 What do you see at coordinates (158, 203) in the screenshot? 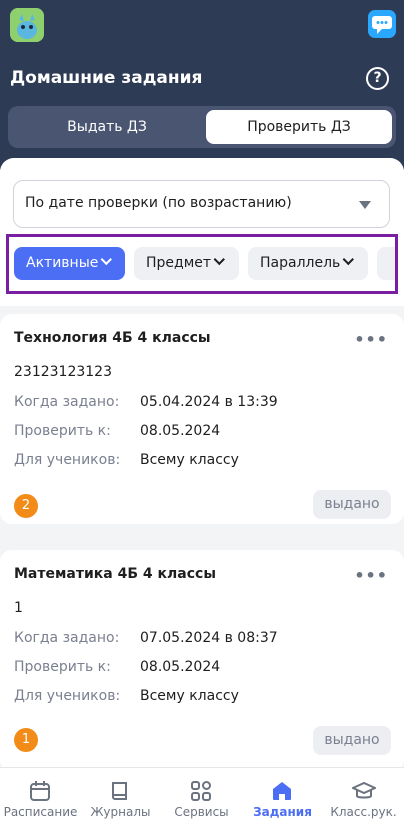
I see `sort-value: По дате проверки (по возрастанию)` at bounding box center [158, 203].